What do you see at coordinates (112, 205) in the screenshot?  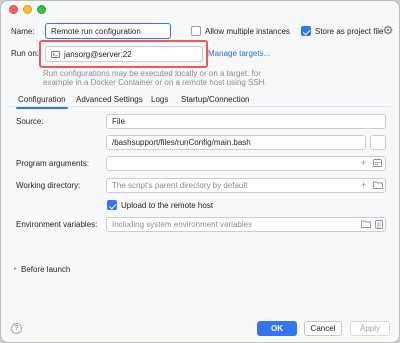 I see `upload-remote-checkbox` at bounding box center [112, 205].